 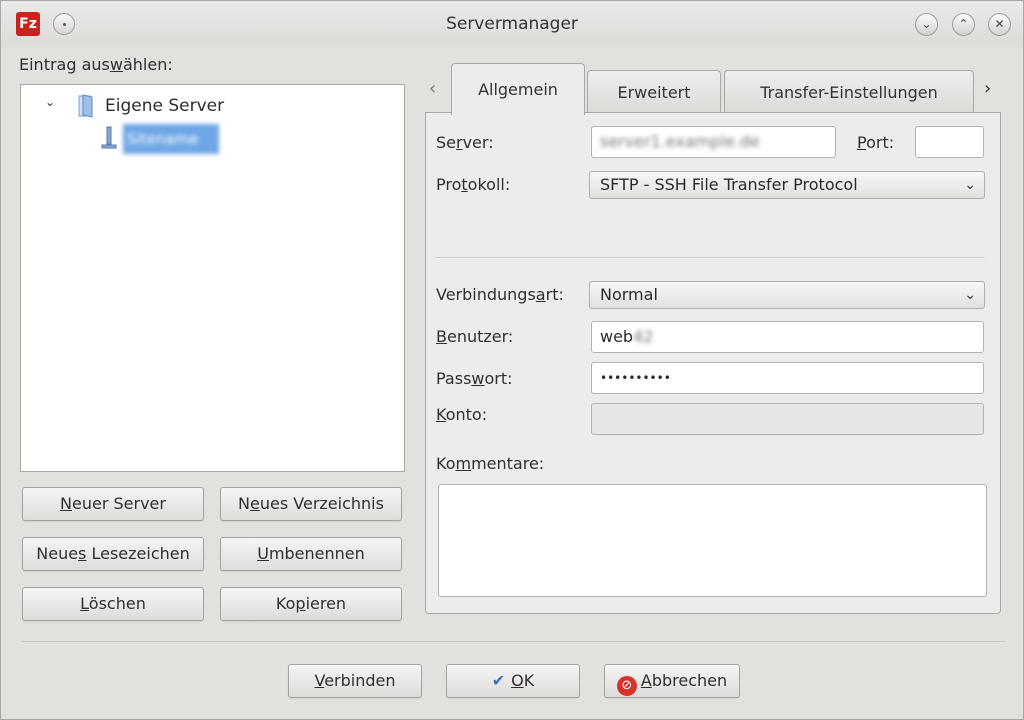 What do you see at coordinates (164, 106) in the screenshot?
I see `tree-root-my-sites: Eigene Server` at bounding box center [164, 106].